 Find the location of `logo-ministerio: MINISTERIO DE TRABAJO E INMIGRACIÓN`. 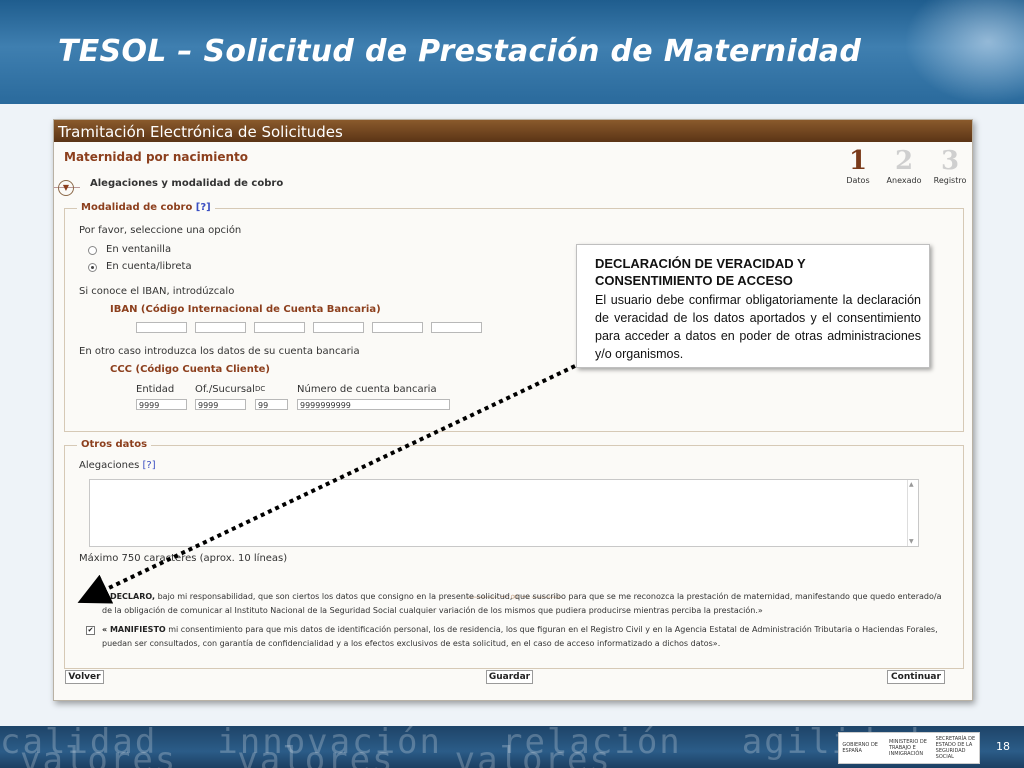

logo-ministerio: MINISTERIO DE TRABAJO E INMIGRACIÓN is located at coordinates (907, 748).